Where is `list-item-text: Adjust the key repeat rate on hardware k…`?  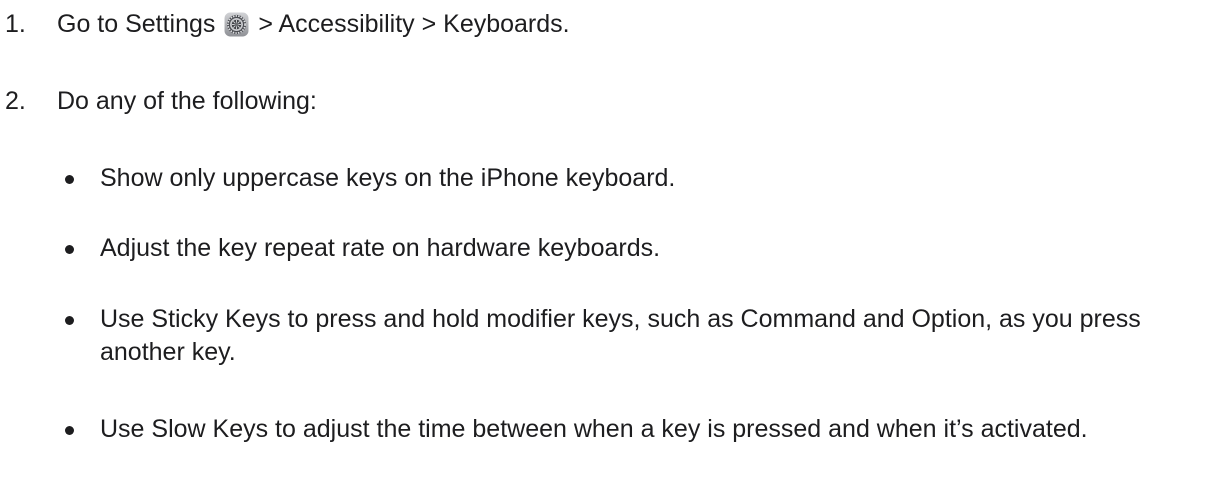
list-item-text: Adjust the key repeat rate on hardware k… is located at coordinates (380, 248).